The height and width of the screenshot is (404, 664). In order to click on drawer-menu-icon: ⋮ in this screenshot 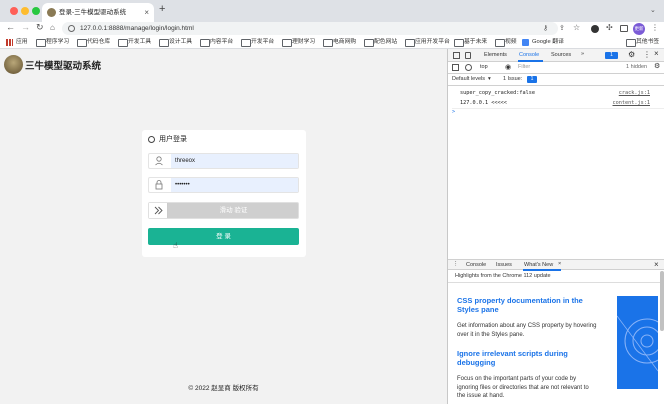, I will do `click(456, 264)`.